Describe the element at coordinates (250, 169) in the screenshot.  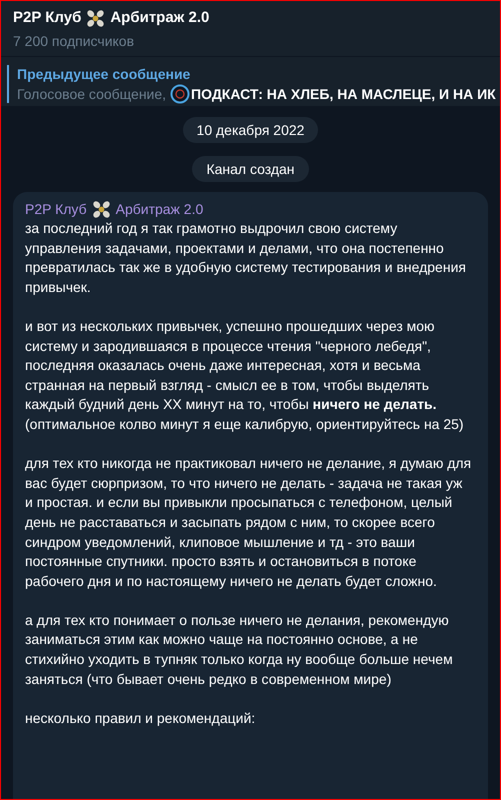
I see `service-message: Канал создан` at that location.